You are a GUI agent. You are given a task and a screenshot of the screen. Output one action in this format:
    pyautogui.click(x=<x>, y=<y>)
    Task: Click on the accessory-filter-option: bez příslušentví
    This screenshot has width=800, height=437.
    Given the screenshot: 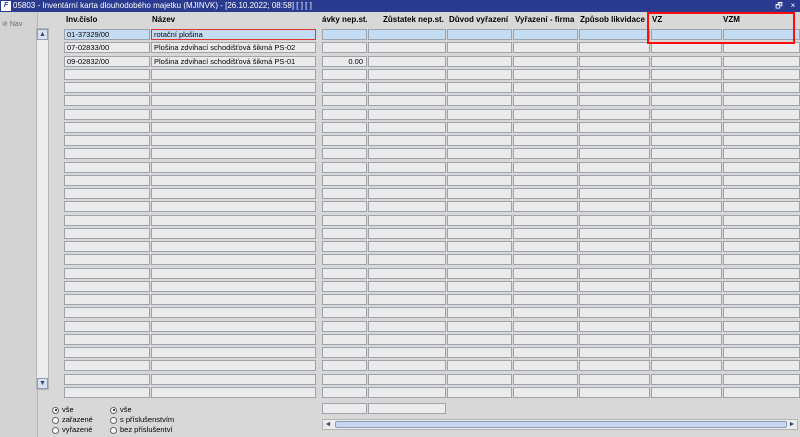 What is the action you would take?
    pyautogui.click(x=142, y=430)
    